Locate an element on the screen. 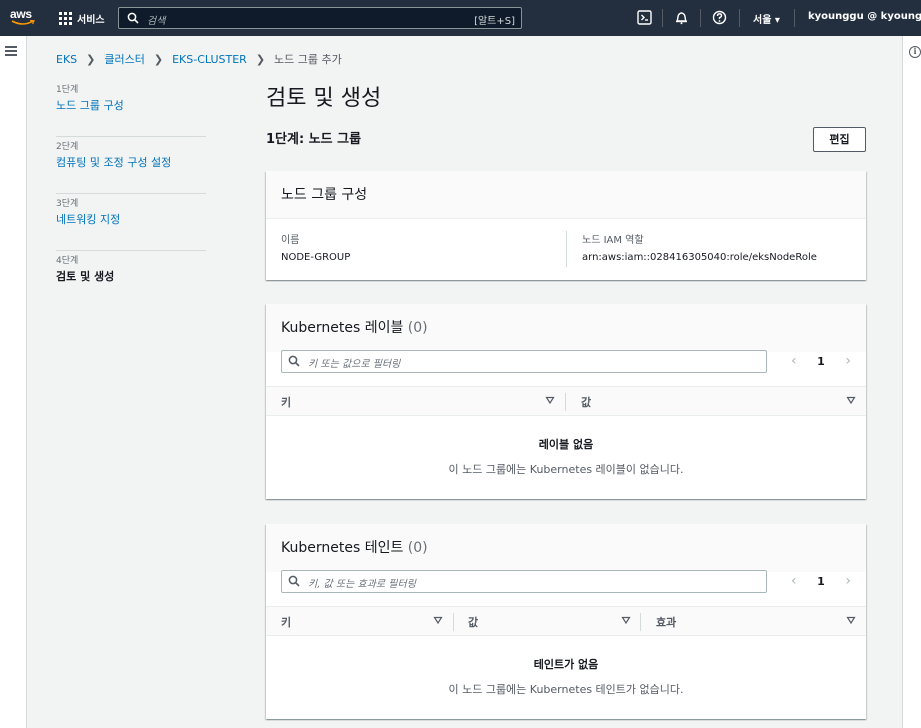 The height and width of the screenshot is (728, 921). help-icon is located at coordinates (719, 17).